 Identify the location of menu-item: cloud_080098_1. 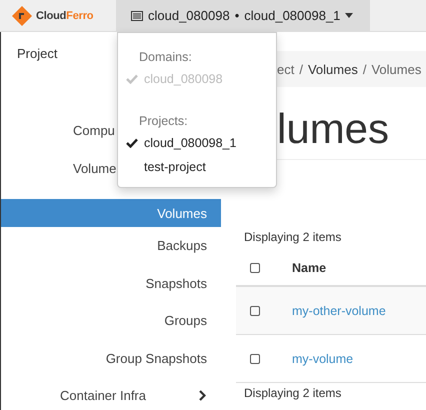
(197, 143).